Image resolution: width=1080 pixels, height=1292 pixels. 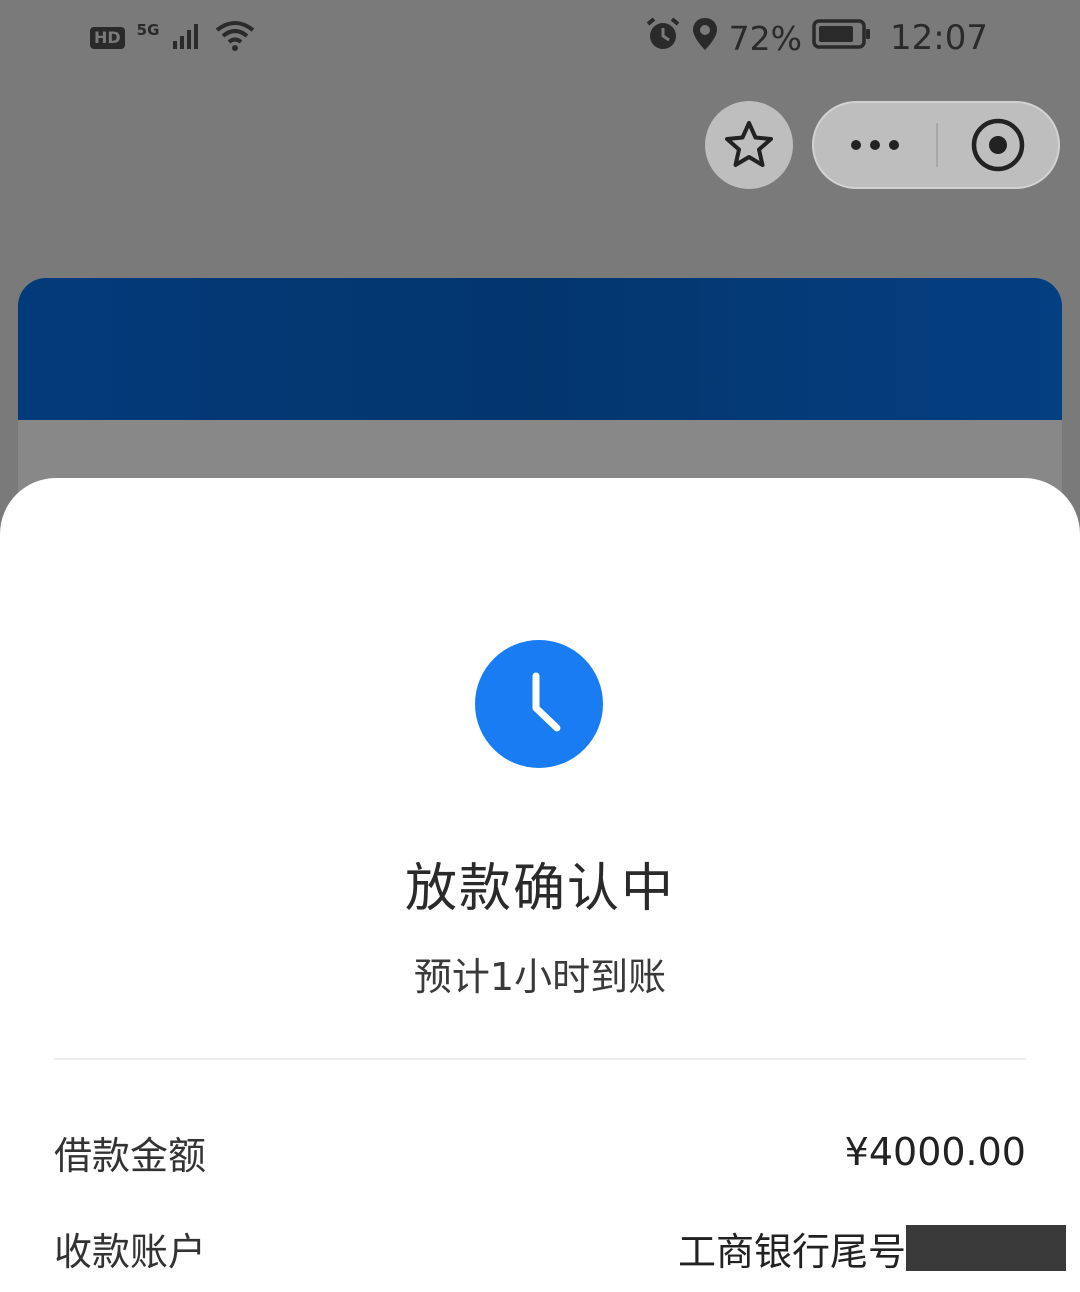 I want to click on status-title: 放款确认中, so click(x=539, y=889).